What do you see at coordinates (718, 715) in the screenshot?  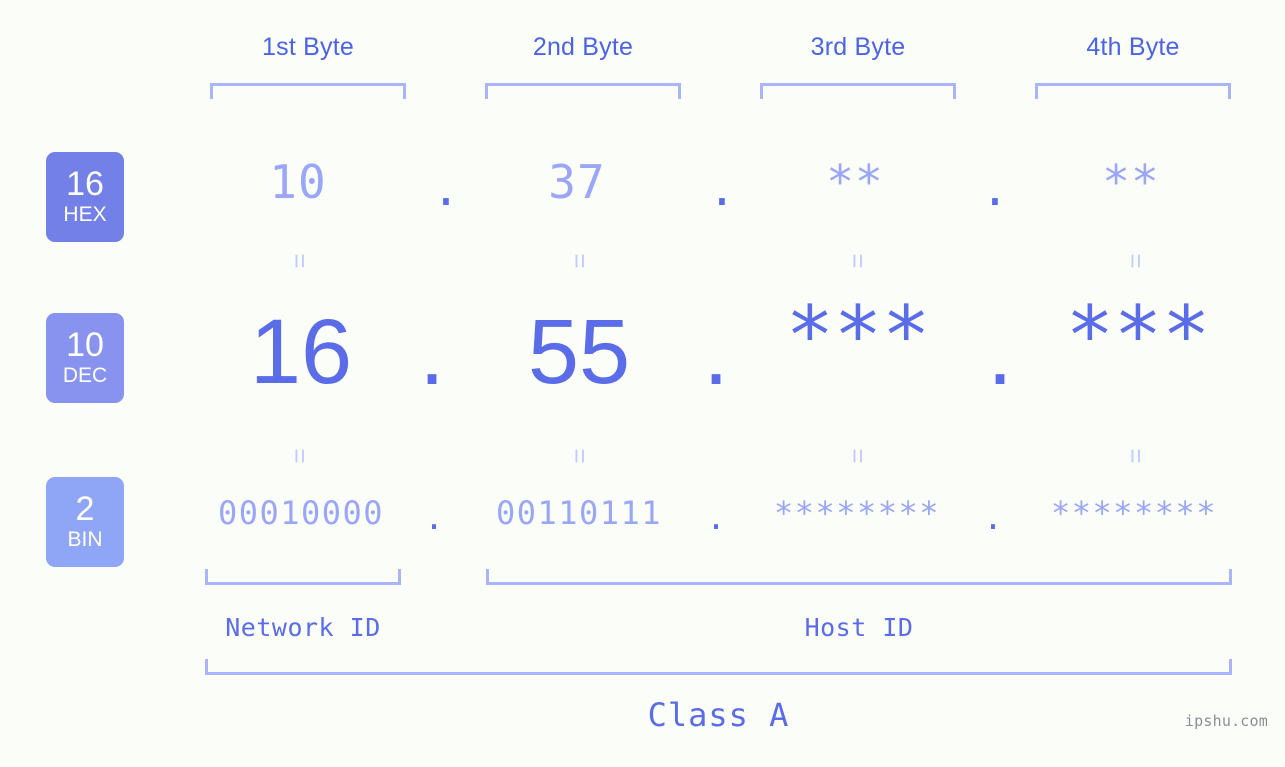 I see `class-label: Class A` at bounding box center [718, 715].